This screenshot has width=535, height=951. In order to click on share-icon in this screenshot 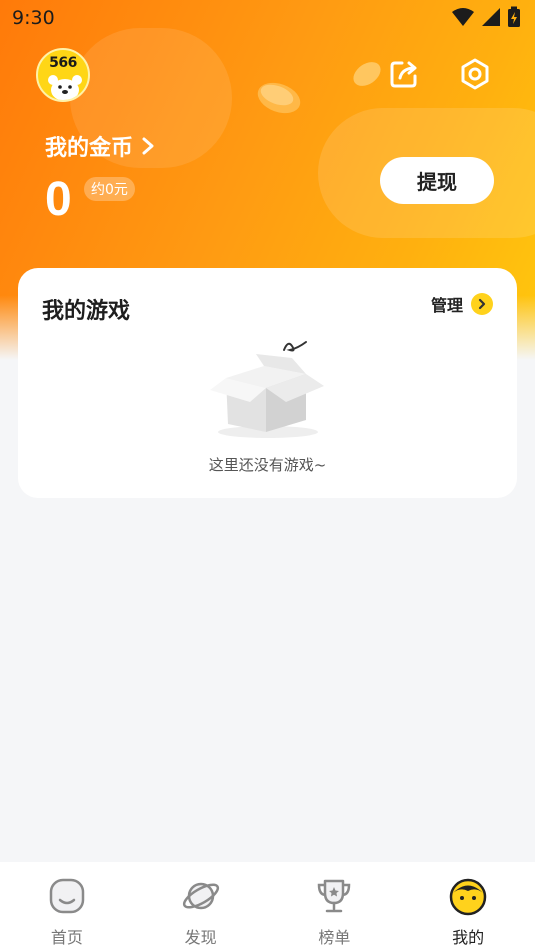, I will do `click(404, 74)`.